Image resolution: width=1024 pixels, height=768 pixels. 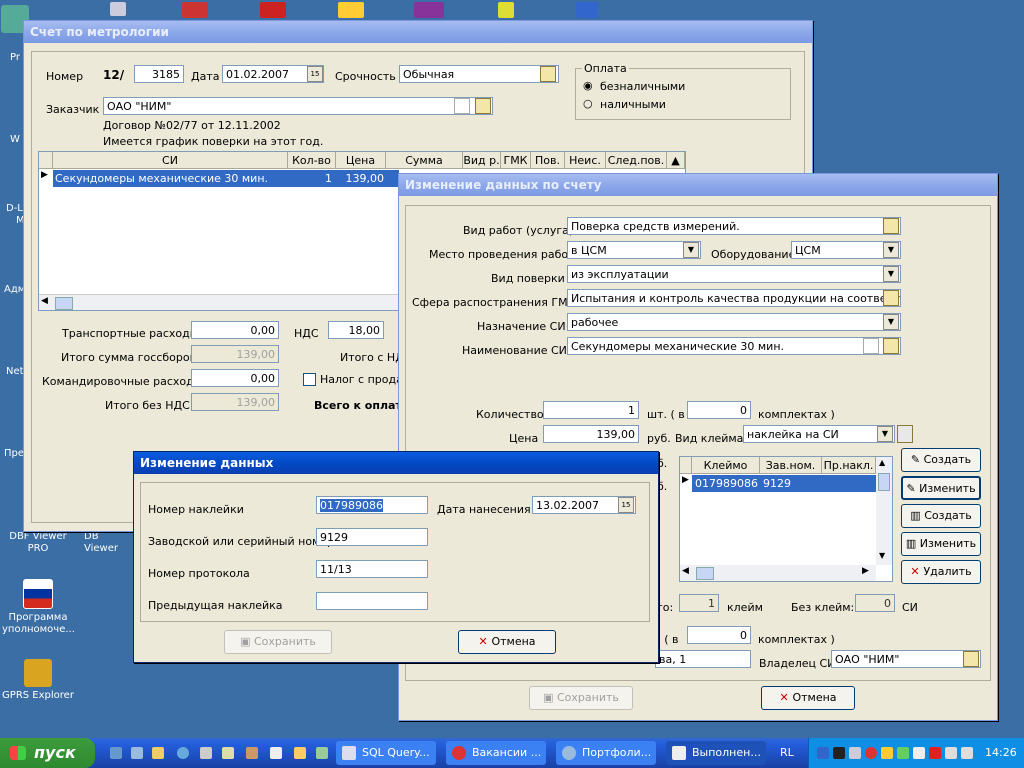 What do you see at coordinates (734, 346) in the screenshot?
I see `name-input: Секундомеры механические 30 мин.` at bounding box center [734, 346].